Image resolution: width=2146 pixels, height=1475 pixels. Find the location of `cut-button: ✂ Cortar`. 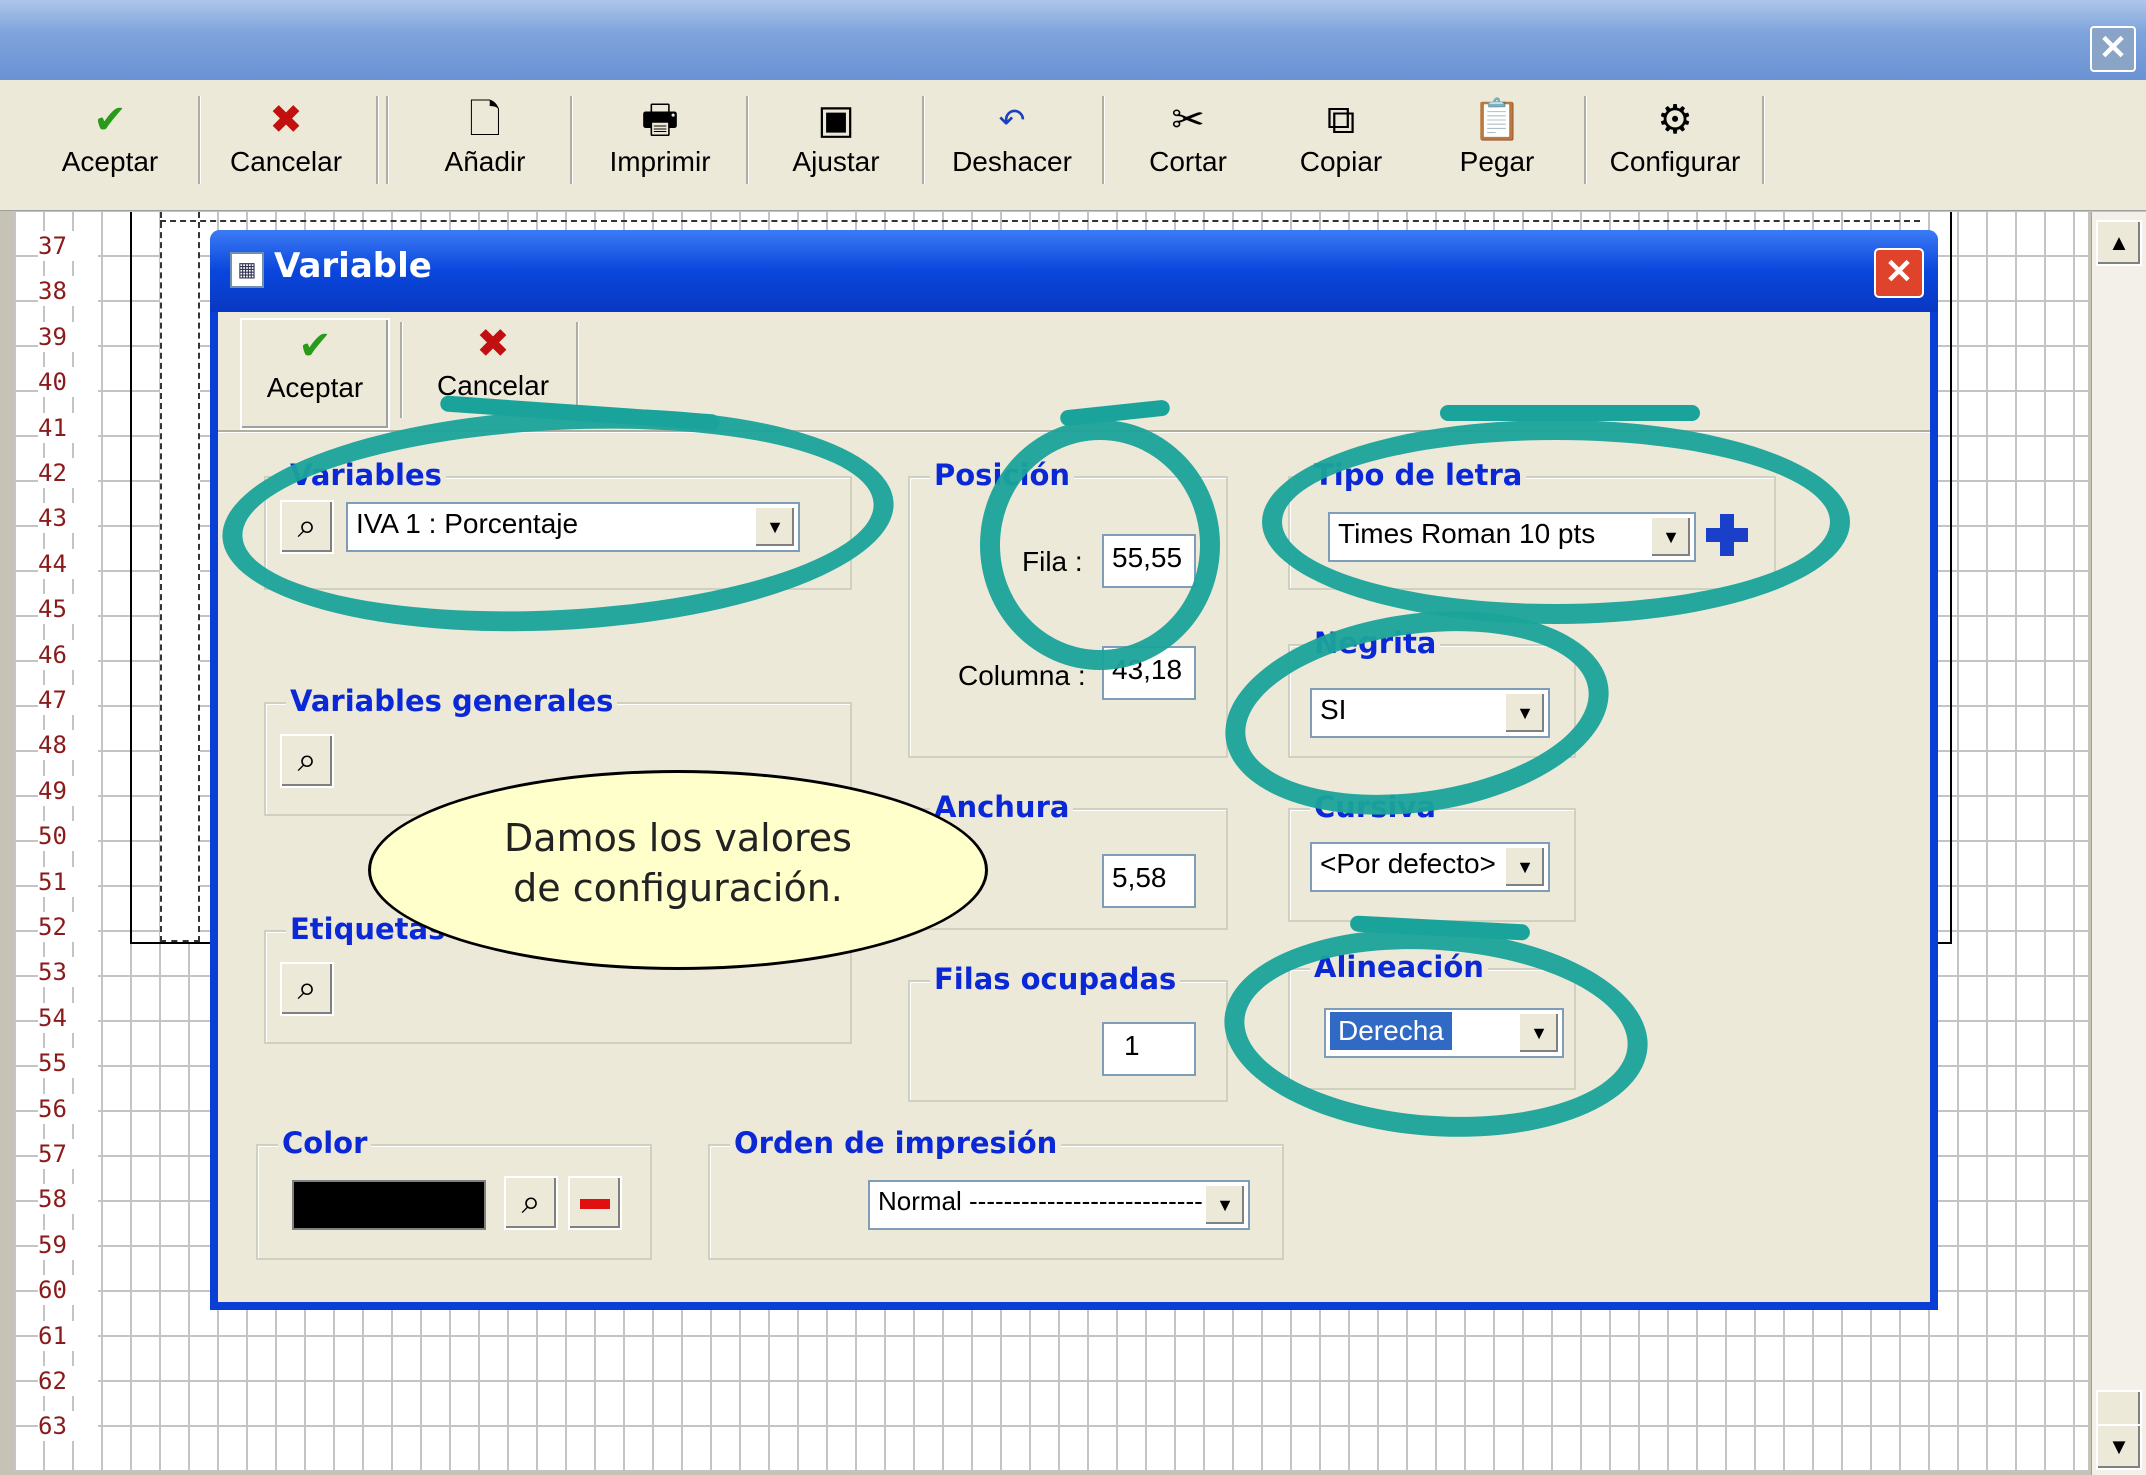

cut-button: ✂ Cortar is located at coordinates (1188, 145).